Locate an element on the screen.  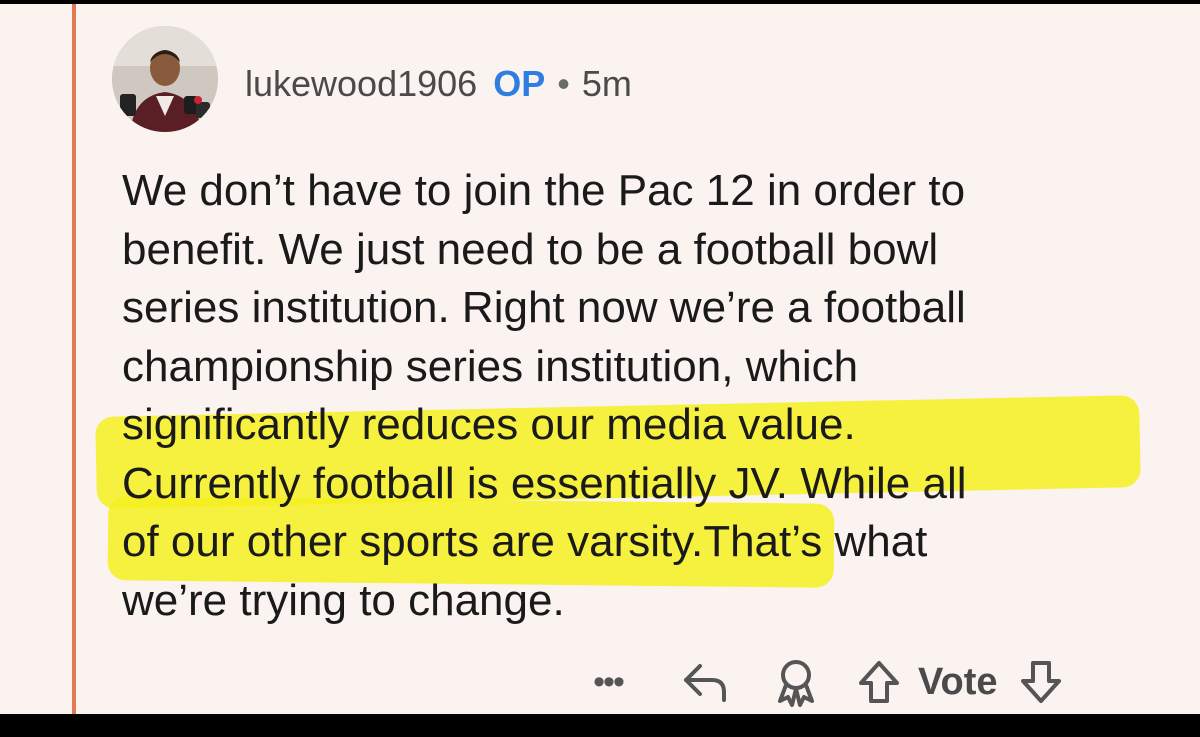
avatar-image is located at coordinates (165, 79).